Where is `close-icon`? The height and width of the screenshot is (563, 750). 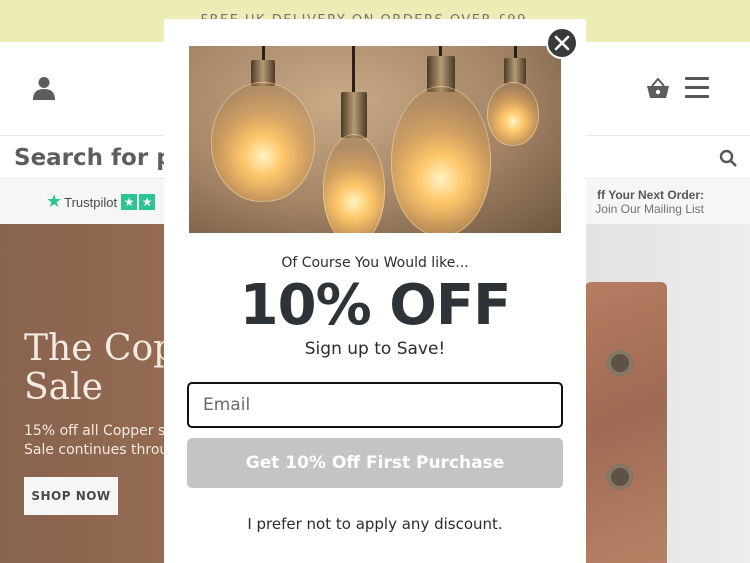 close-icon is located at coordinates (562, 43).